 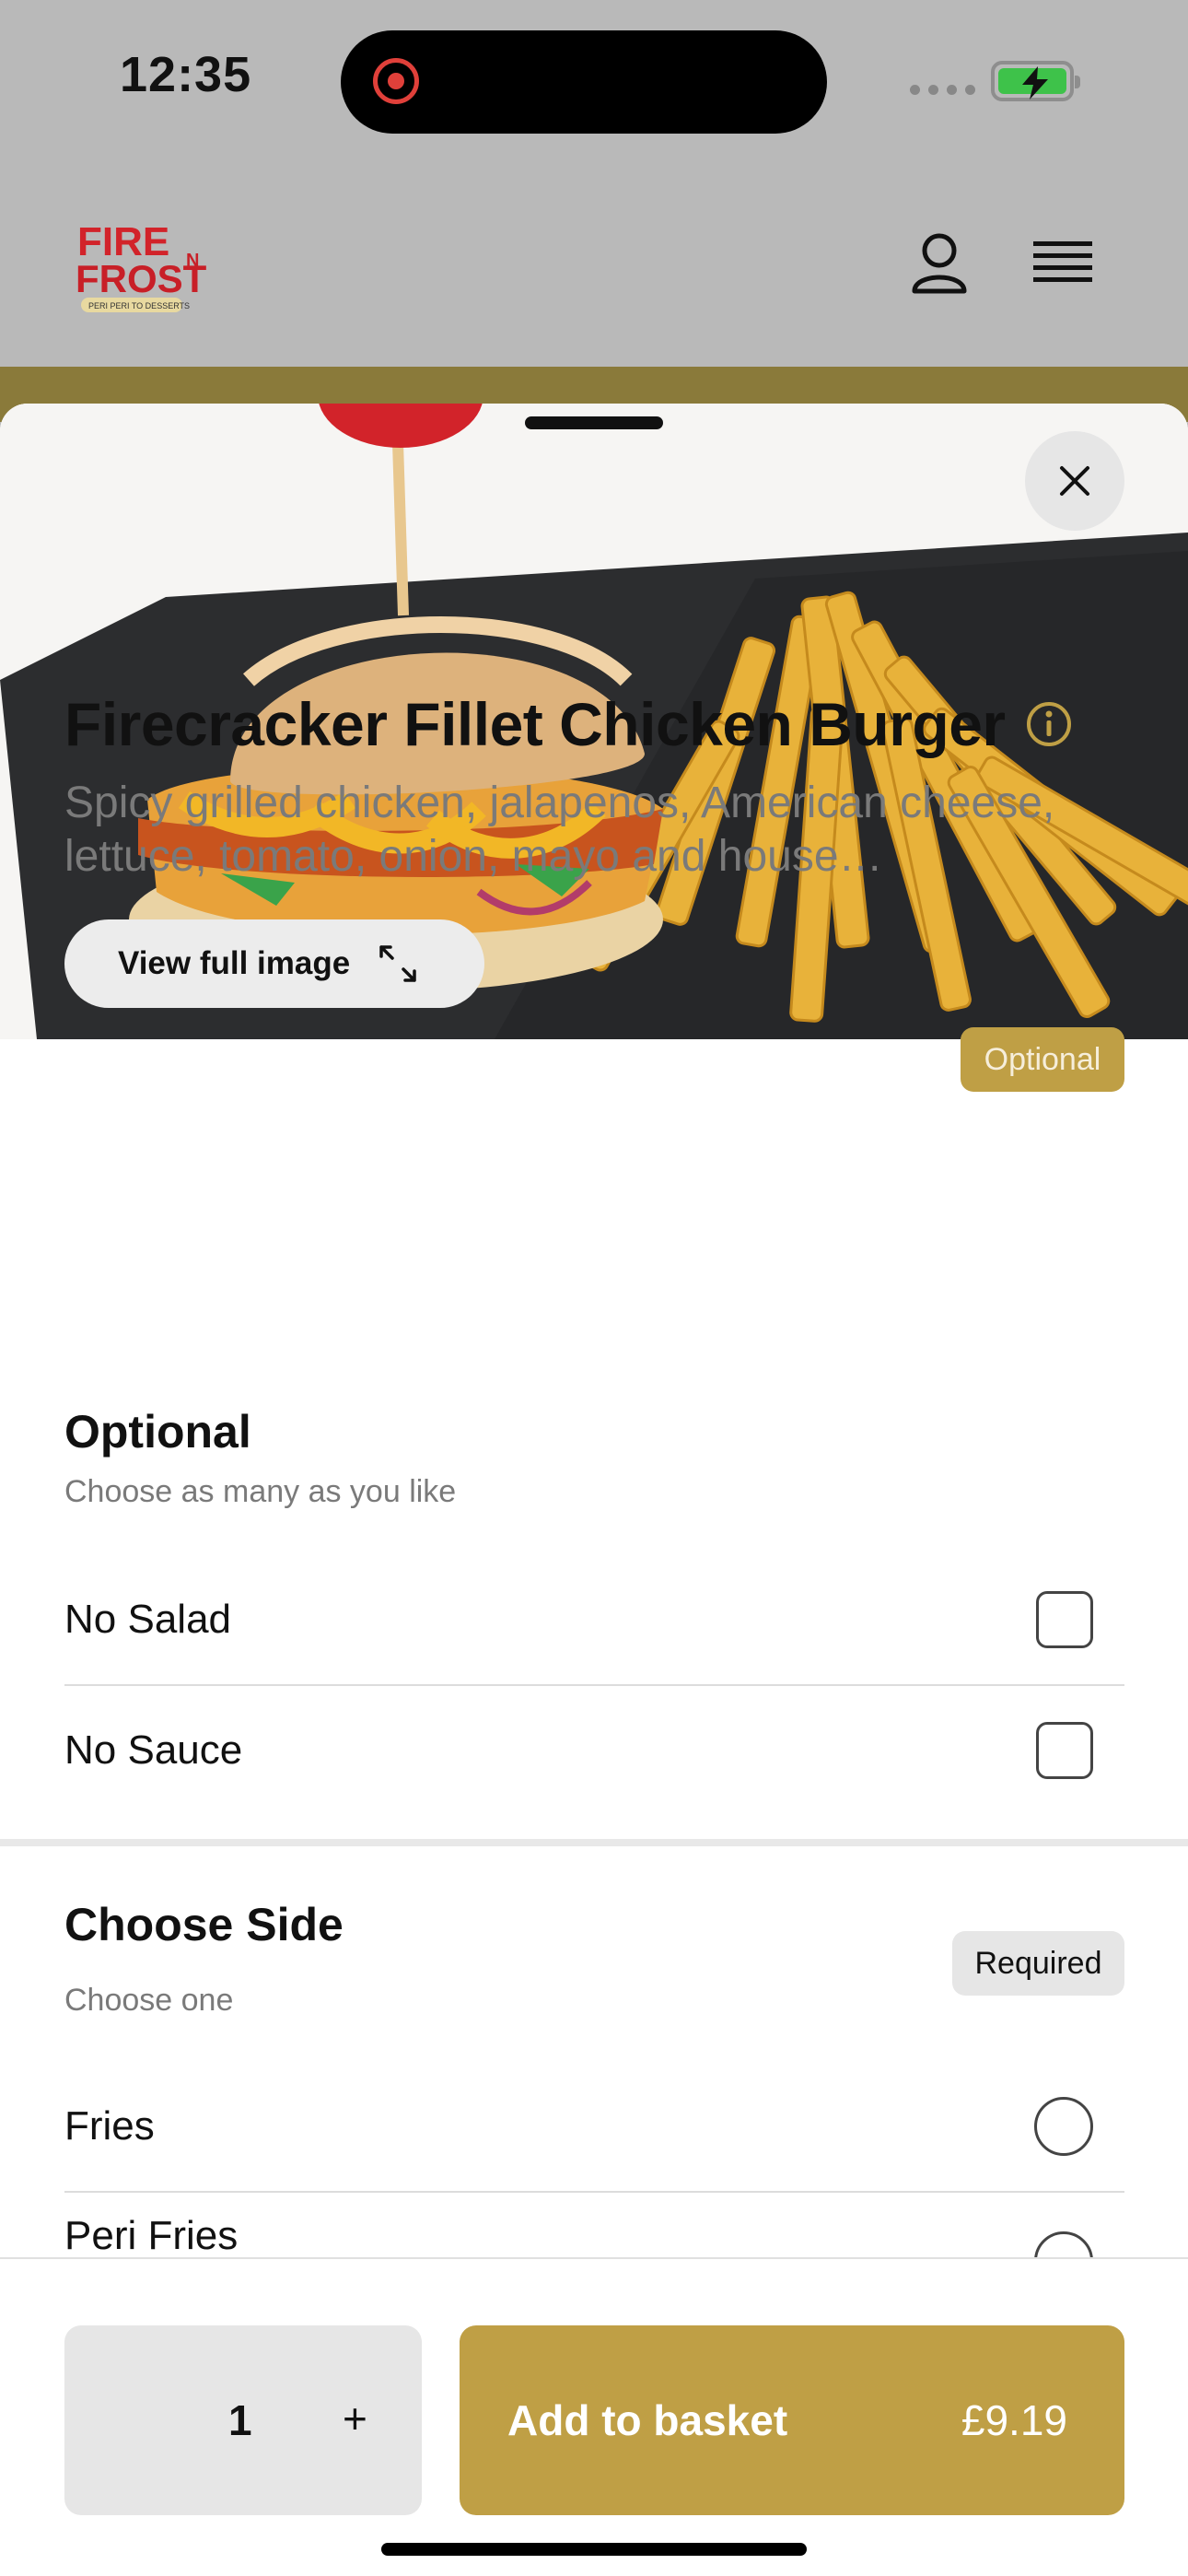 I want to click on section-title-choose-side: Choose Side, so click(x=204, y=1924).